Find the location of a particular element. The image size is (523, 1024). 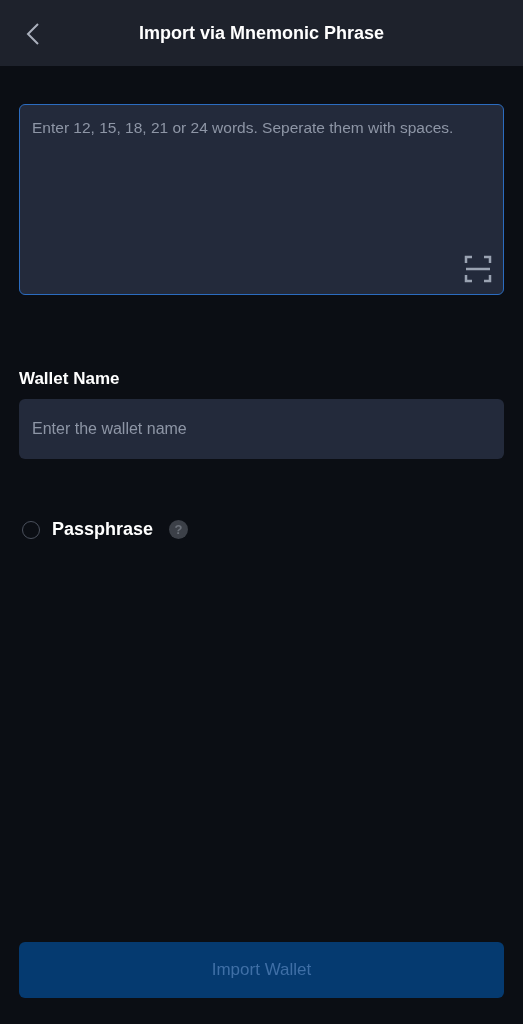

wallet-name-field: Enter the wallet name is located at coordinates (261, 429).